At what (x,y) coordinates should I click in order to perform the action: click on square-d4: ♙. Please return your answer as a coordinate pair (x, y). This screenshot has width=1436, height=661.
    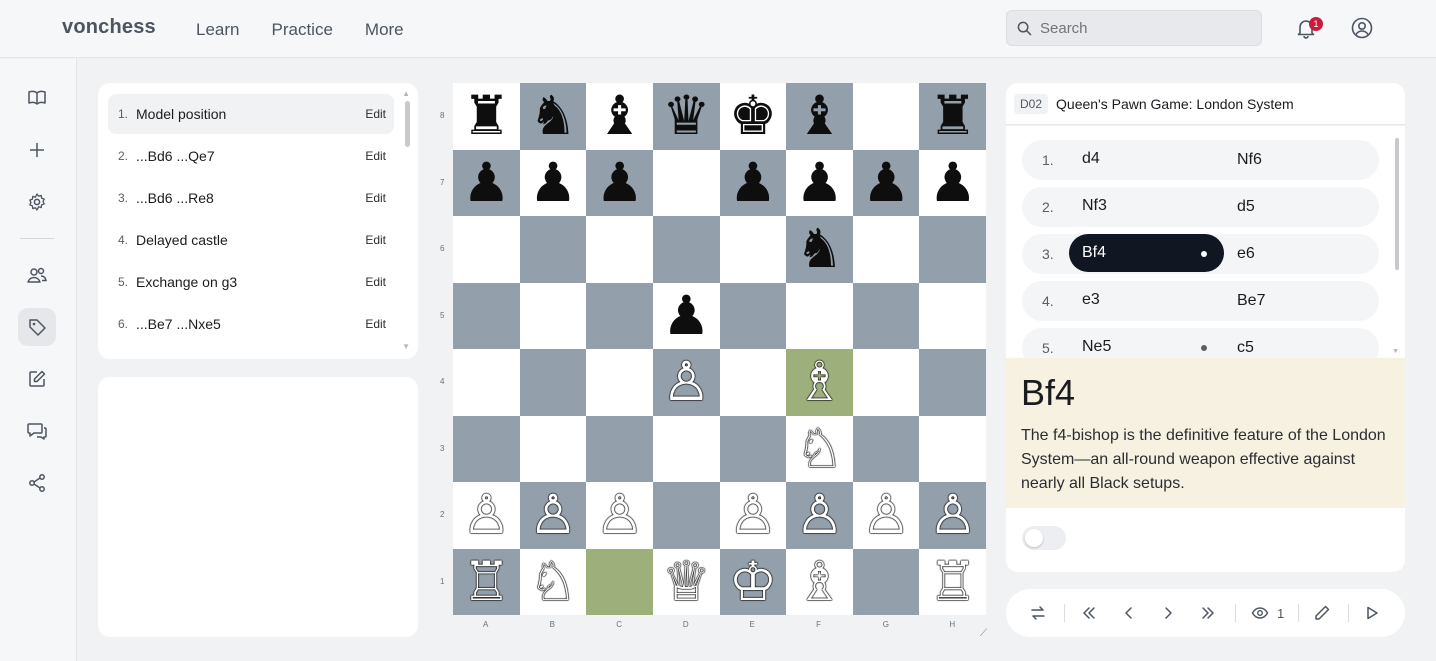
    Looking at the image, I should click on (686, 382).